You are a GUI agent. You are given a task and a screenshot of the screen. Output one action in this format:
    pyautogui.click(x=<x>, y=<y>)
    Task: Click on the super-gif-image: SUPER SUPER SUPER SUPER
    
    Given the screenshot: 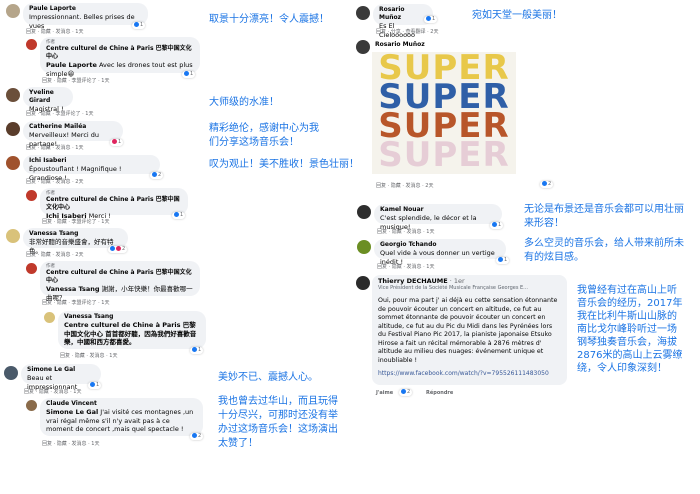 What is the action you would take?
    pyautogui.click(x=444, y=113)
    